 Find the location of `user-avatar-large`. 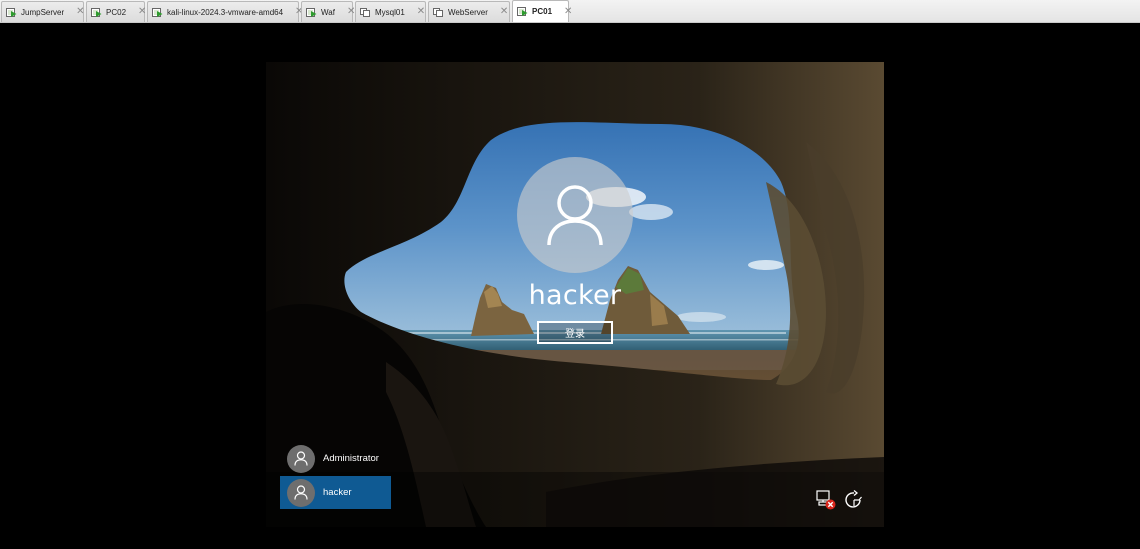

user-avatar-large is located at coordinates (575, 215).